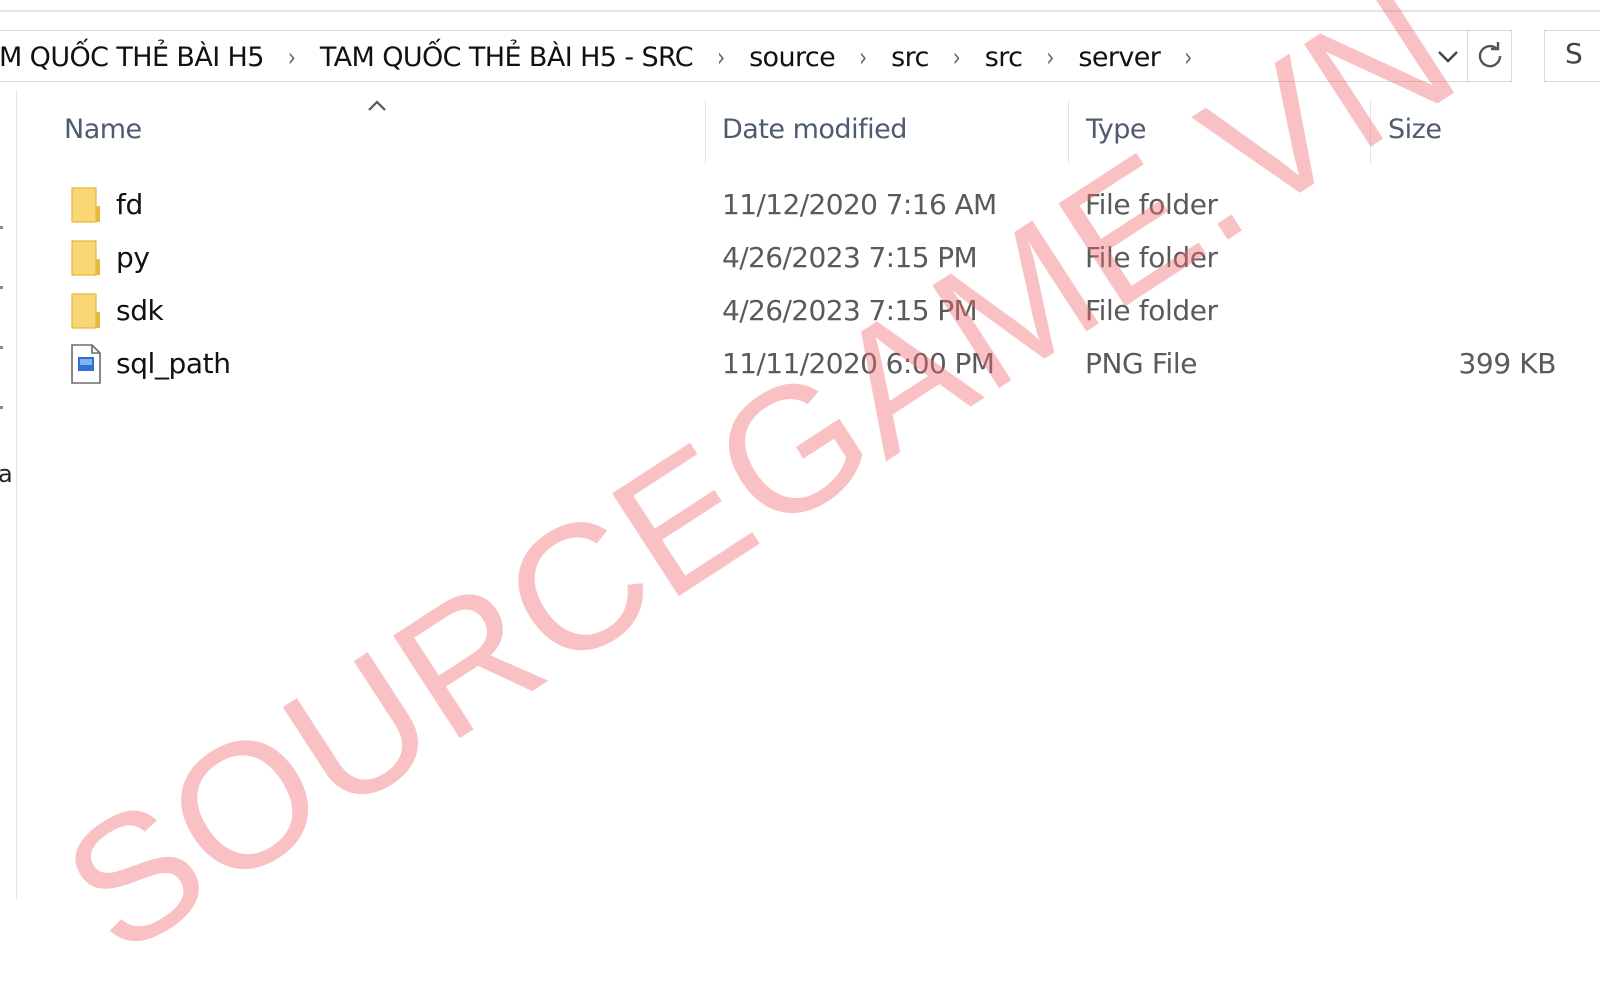 The height and width of the screenshot is (994, 1600). Describe the element at coordinates (173, 363) in the screenshot. I see `file-name: sql_path` at that location.